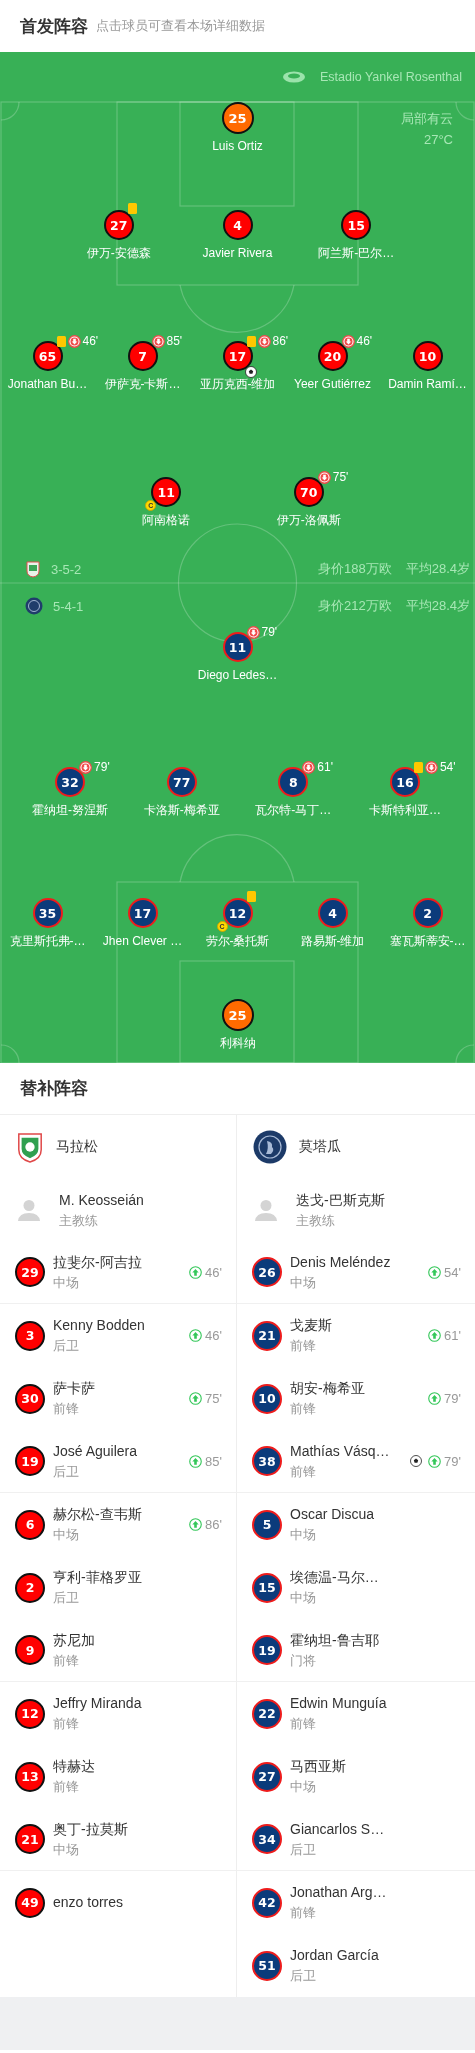 This screenshot has width=475, height=2053. I want to click on jersey-number: 38, so click(267, 1461).